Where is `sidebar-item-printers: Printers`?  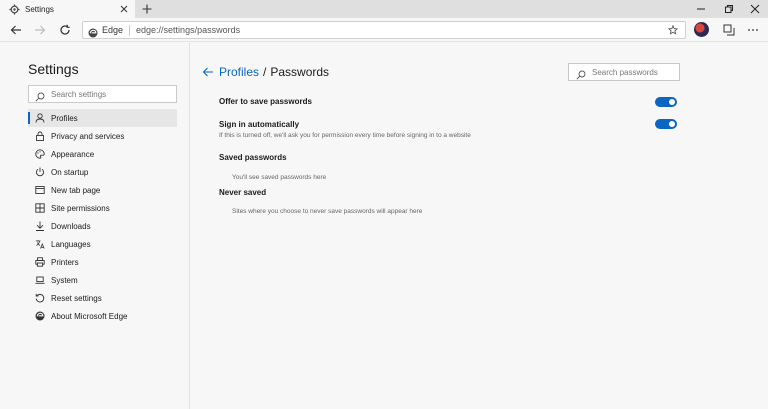 sidebar-item-printers: Printers is located at coordinates (102, 262).